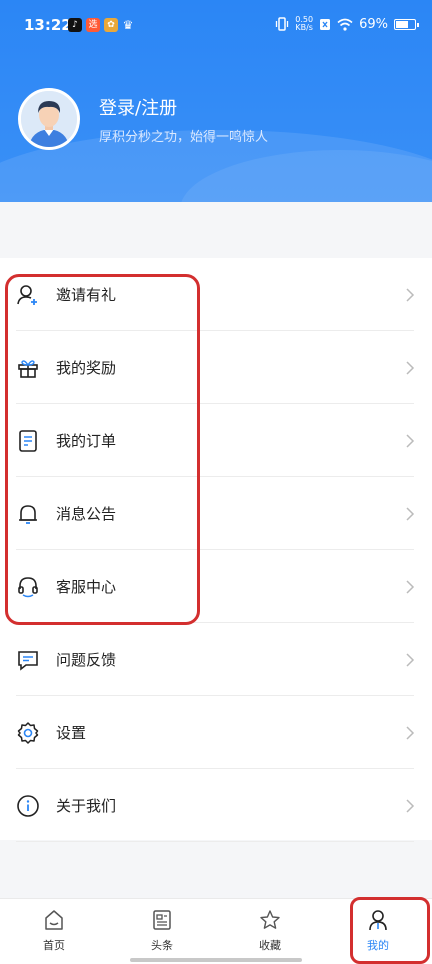  Describe the element at coordinates (270, 945) in the screenshot. I see `tab-label: 收藏` at that location.